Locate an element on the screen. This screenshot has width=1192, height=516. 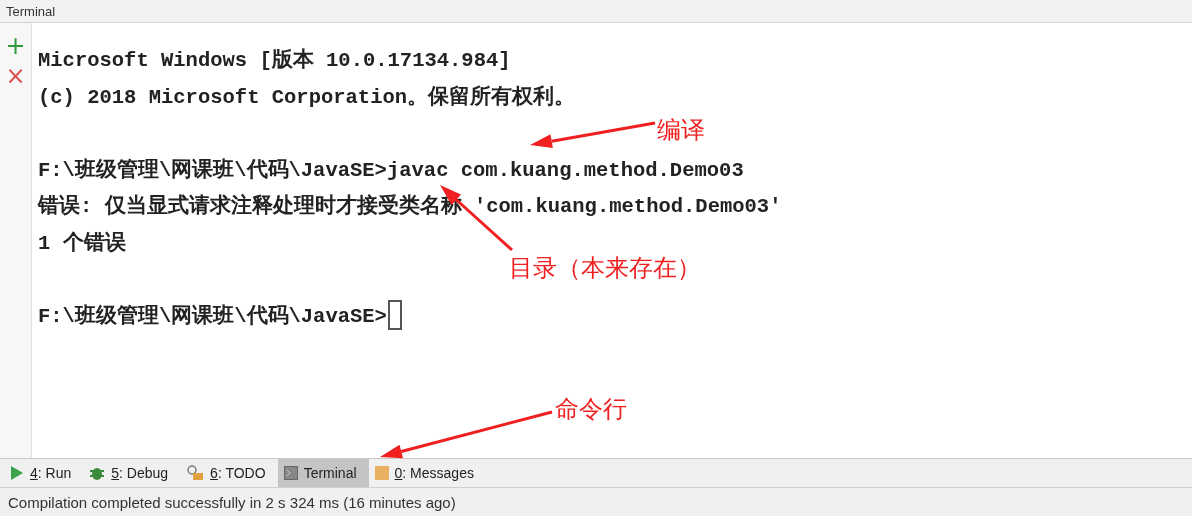
todo-icon is located at coordinates (195, 473).